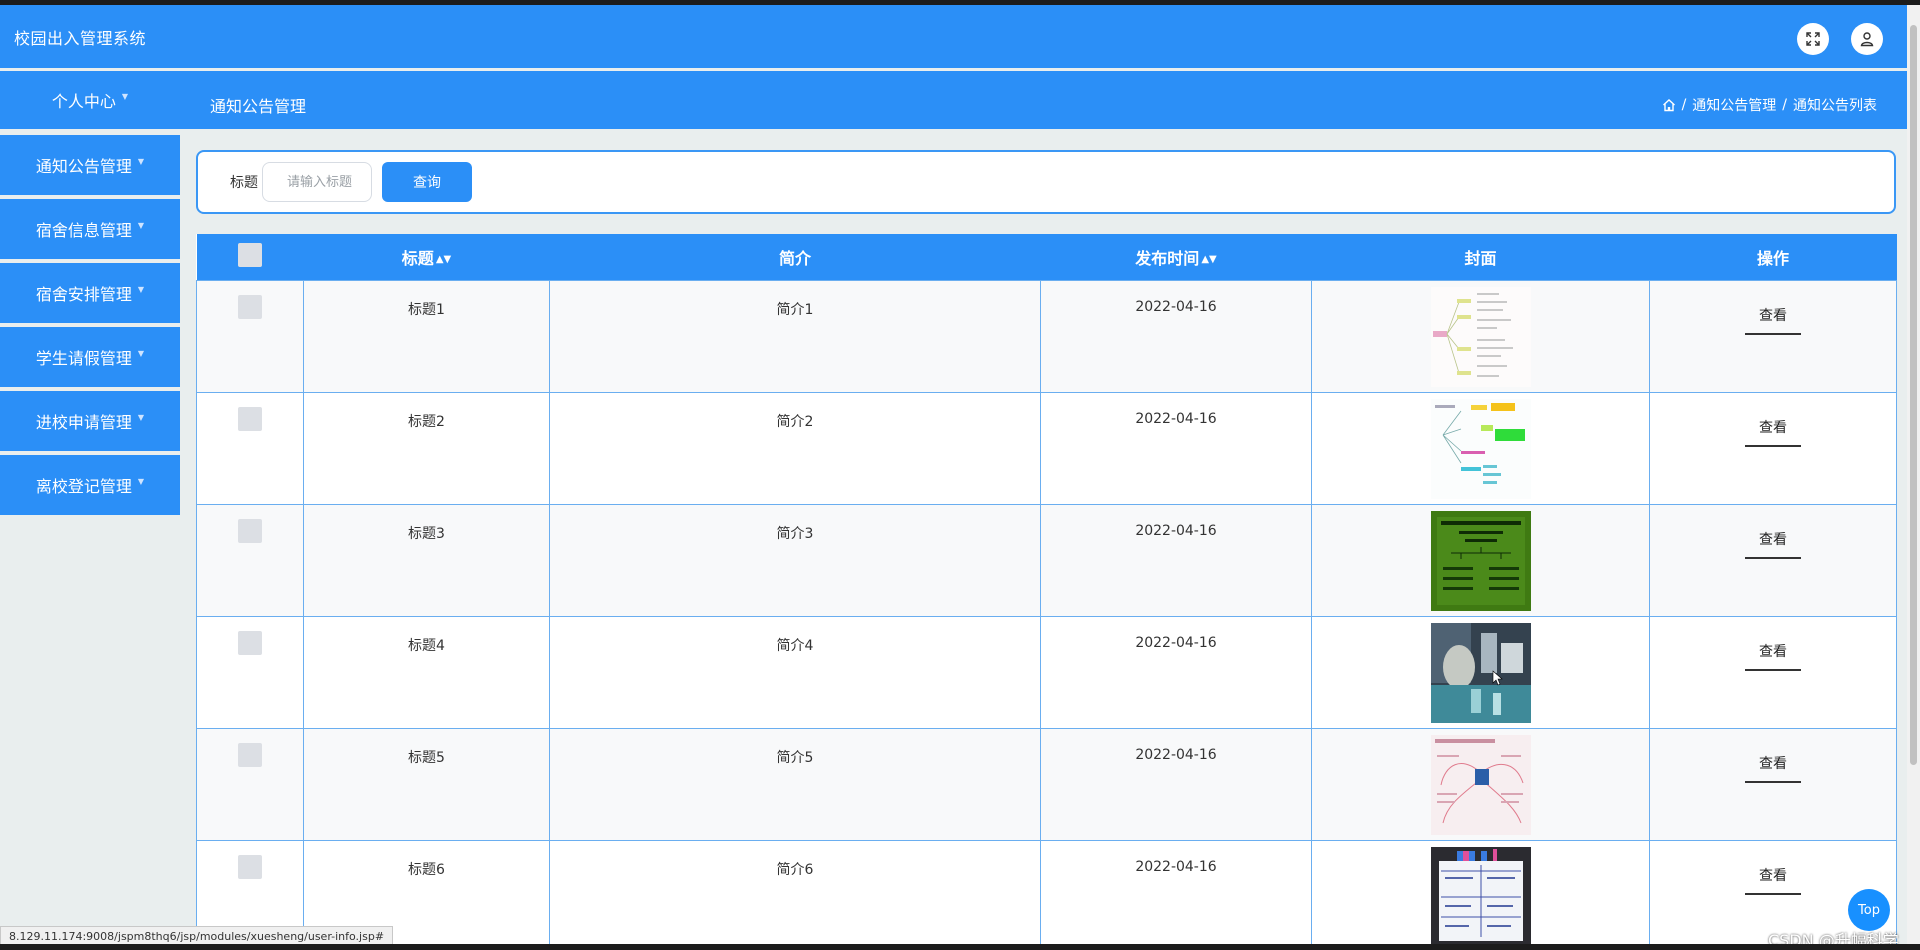  Describe the element at coordinates (317, 182) in the screenshot. I see `search-input` at that location.